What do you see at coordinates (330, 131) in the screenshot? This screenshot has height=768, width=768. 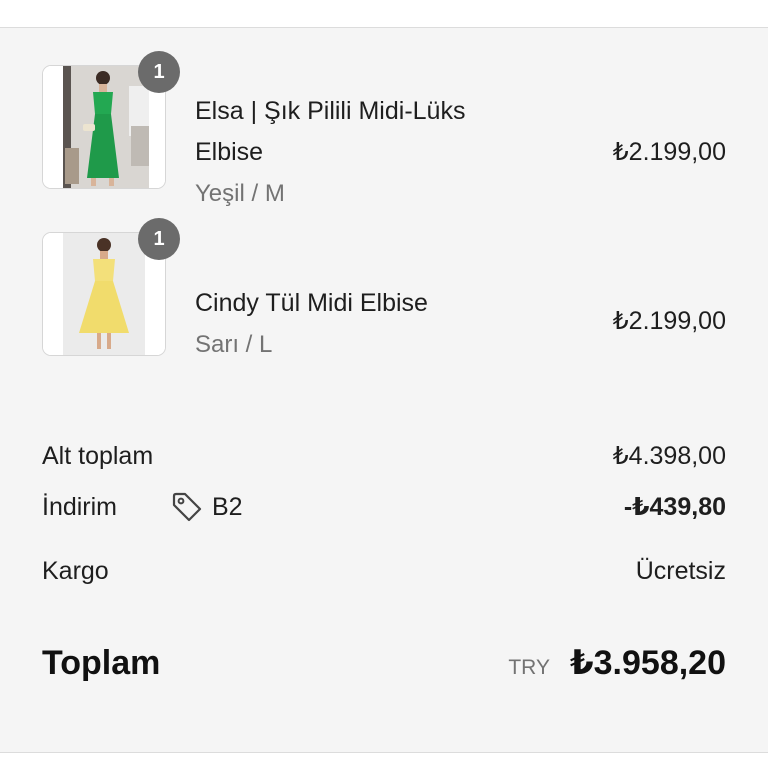 I see `item-name: Elsa | Şık Pilili Midi-Lüks Elbise` at bounding box center [330, 131].